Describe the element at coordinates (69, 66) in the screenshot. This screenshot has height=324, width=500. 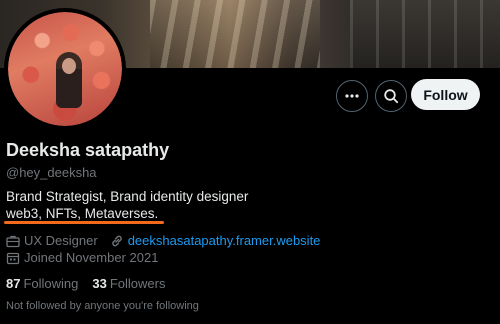
I see `avatar-face` at that location.